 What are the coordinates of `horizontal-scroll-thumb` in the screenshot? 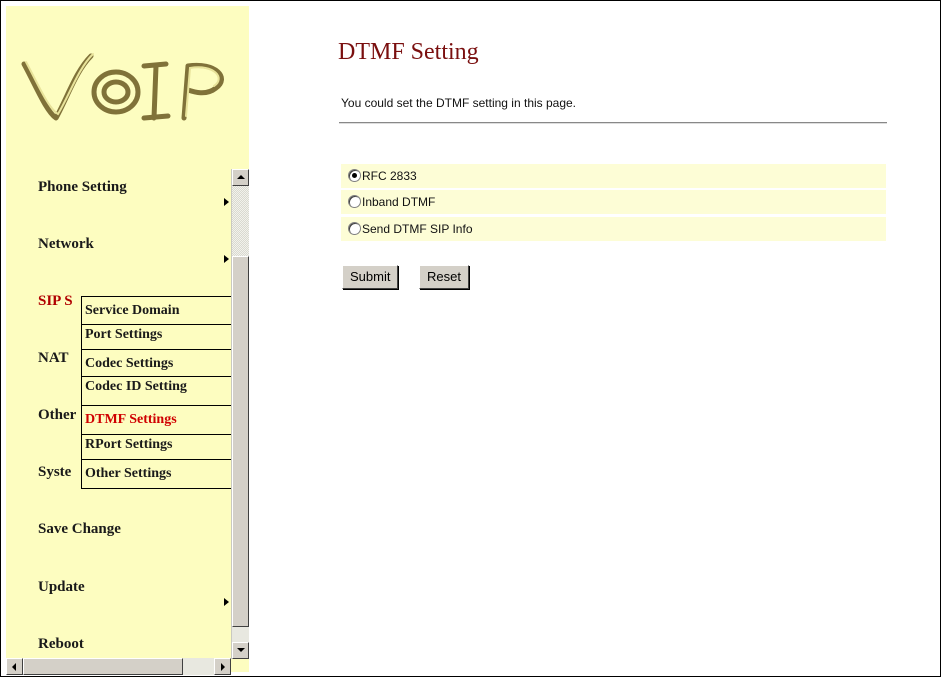 It's located at (103, 666).